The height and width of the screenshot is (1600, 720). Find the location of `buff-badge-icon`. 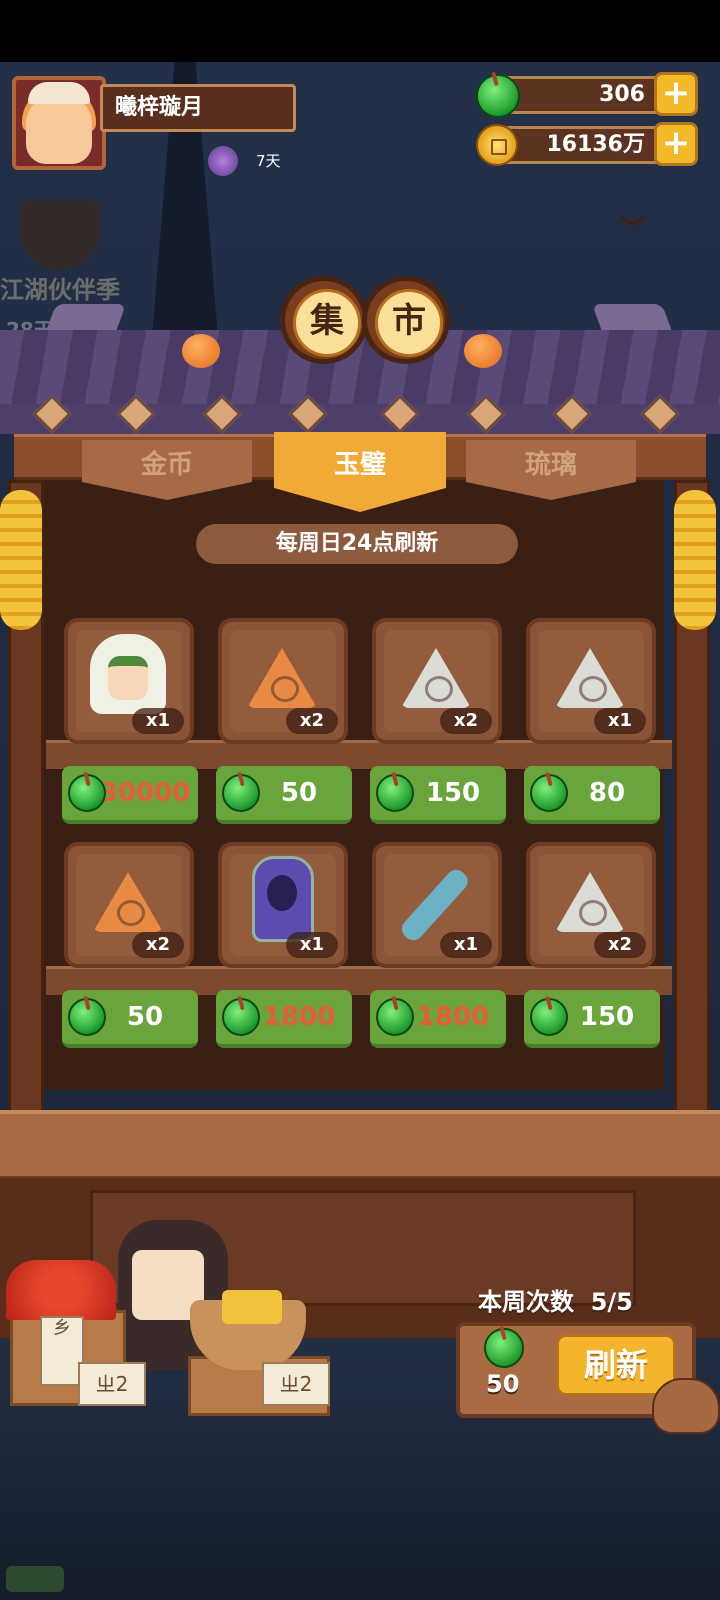

buff-badge-icon is located at coordinates (223, 161).